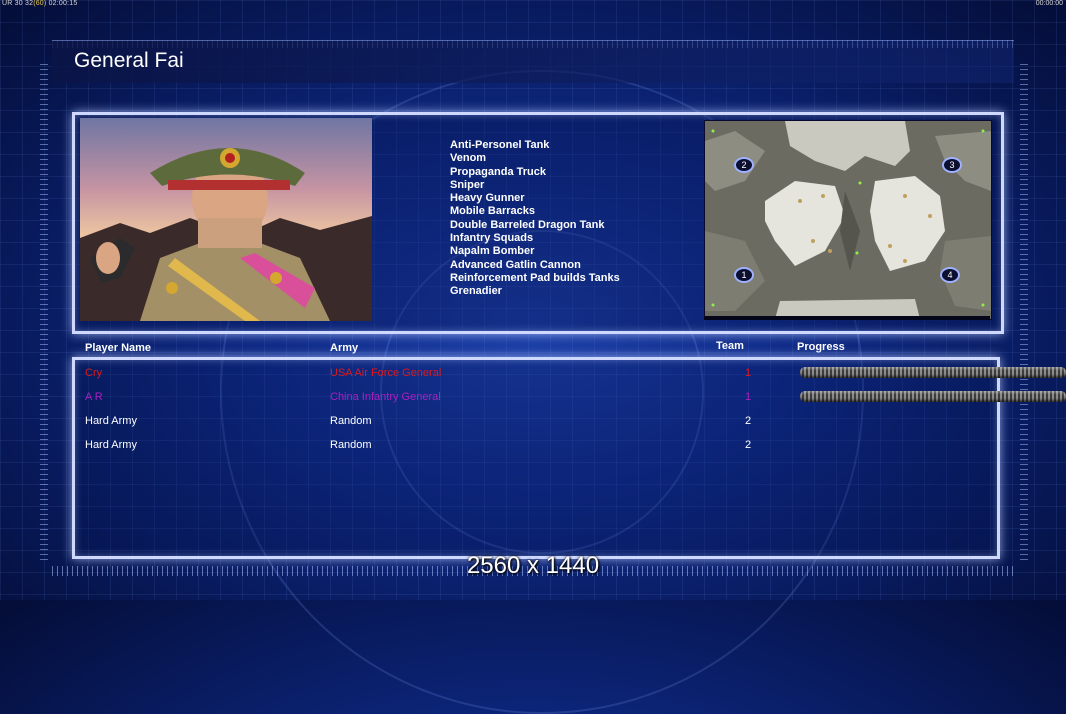  I want to click on map-footer-strip, so click(847, 318).